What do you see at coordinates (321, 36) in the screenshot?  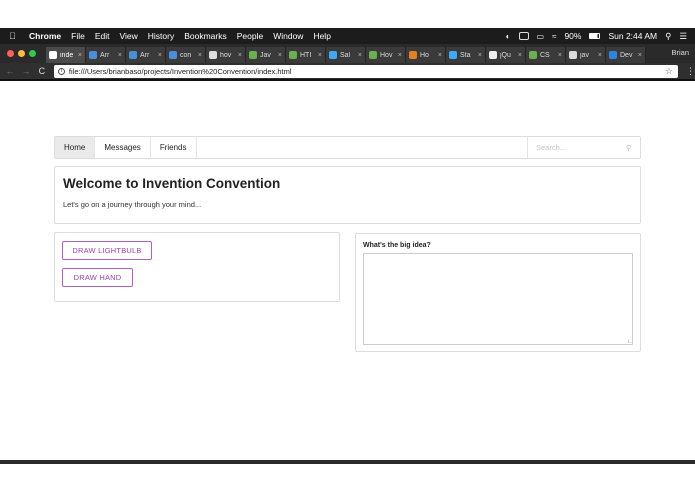 I see `menu-help: Help` at bounding box center [321, 36].